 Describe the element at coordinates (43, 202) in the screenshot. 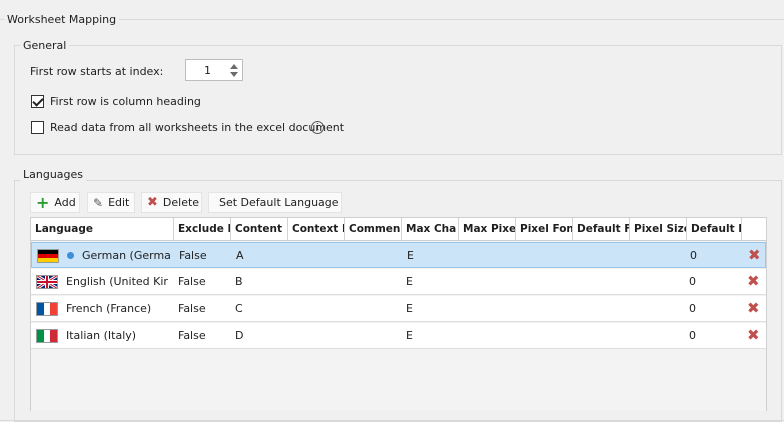

I see `plus-icon: +` at that location.